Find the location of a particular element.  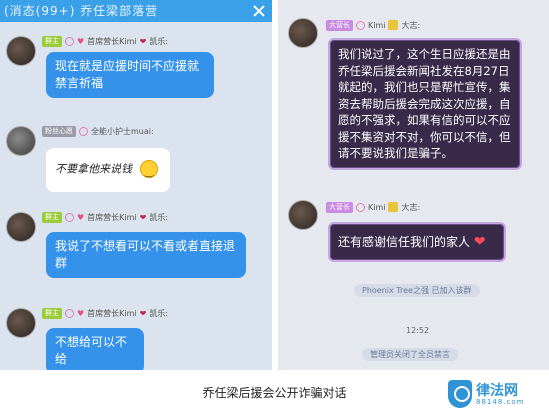

heart-icon: ❤ is located at coordinates (479, 242).